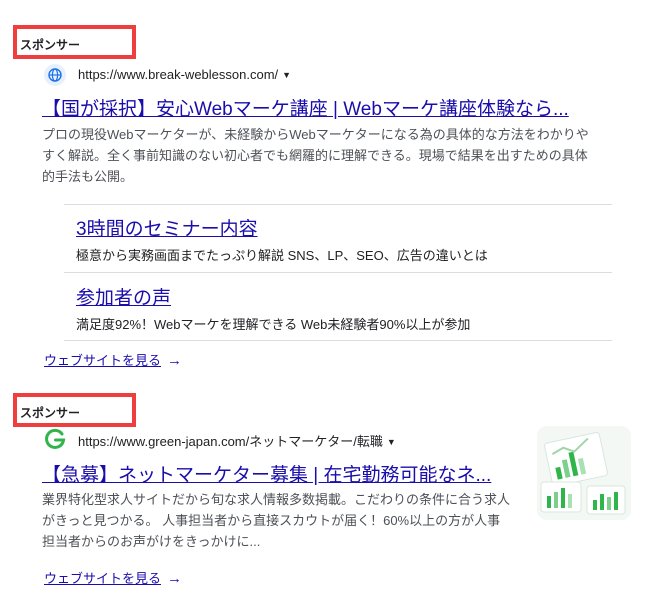 The width and height of the screenshot is (654, 594). What do you see at coordinates (276, 499) in the screenshot?
I see `description-line: 業界特化型求人サイトだから旬な求人情報多数掲載。こだわりの条件に合う求人` at bounding box center [276, 499].